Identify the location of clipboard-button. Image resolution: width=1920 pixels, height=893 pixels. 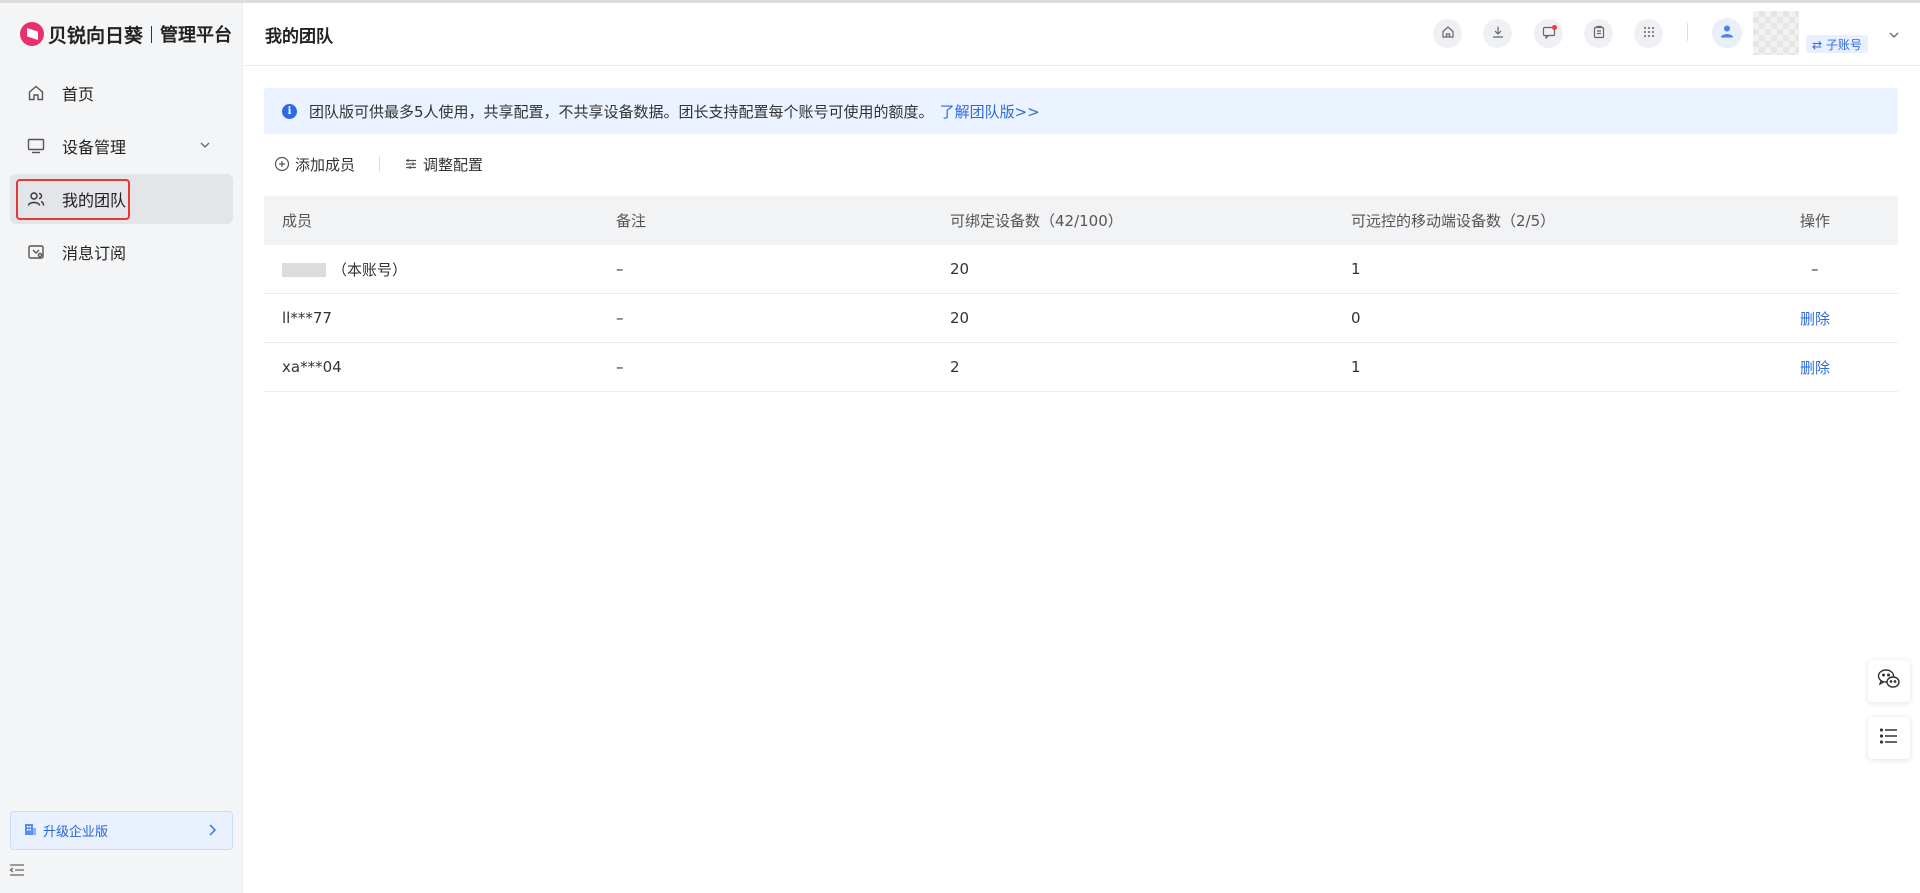
(1598, 33).